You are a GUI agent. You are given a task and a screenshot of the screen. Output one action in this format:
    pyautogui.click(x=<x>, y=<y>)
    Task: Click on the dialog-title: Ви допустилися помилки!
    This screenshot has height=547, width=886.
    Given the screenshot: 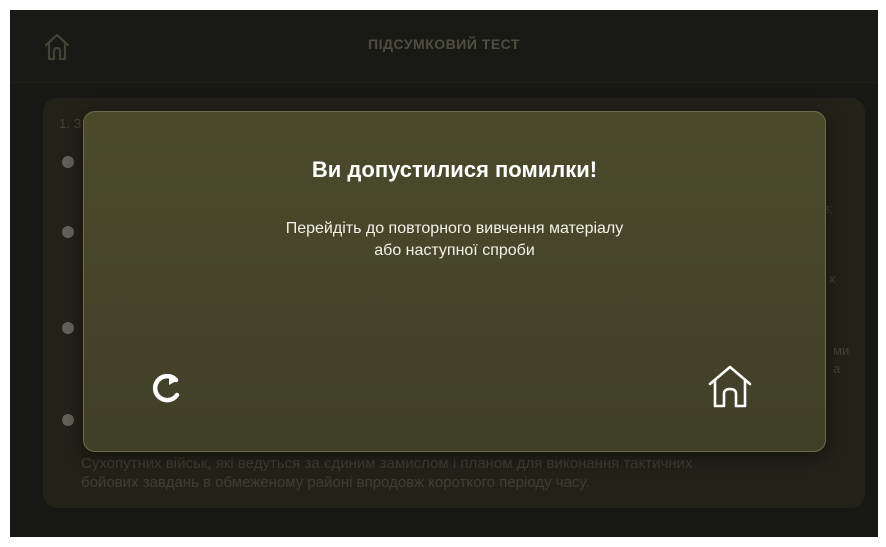 What is the action you would take?
    pyautogui.click(x=454, y=169)
    